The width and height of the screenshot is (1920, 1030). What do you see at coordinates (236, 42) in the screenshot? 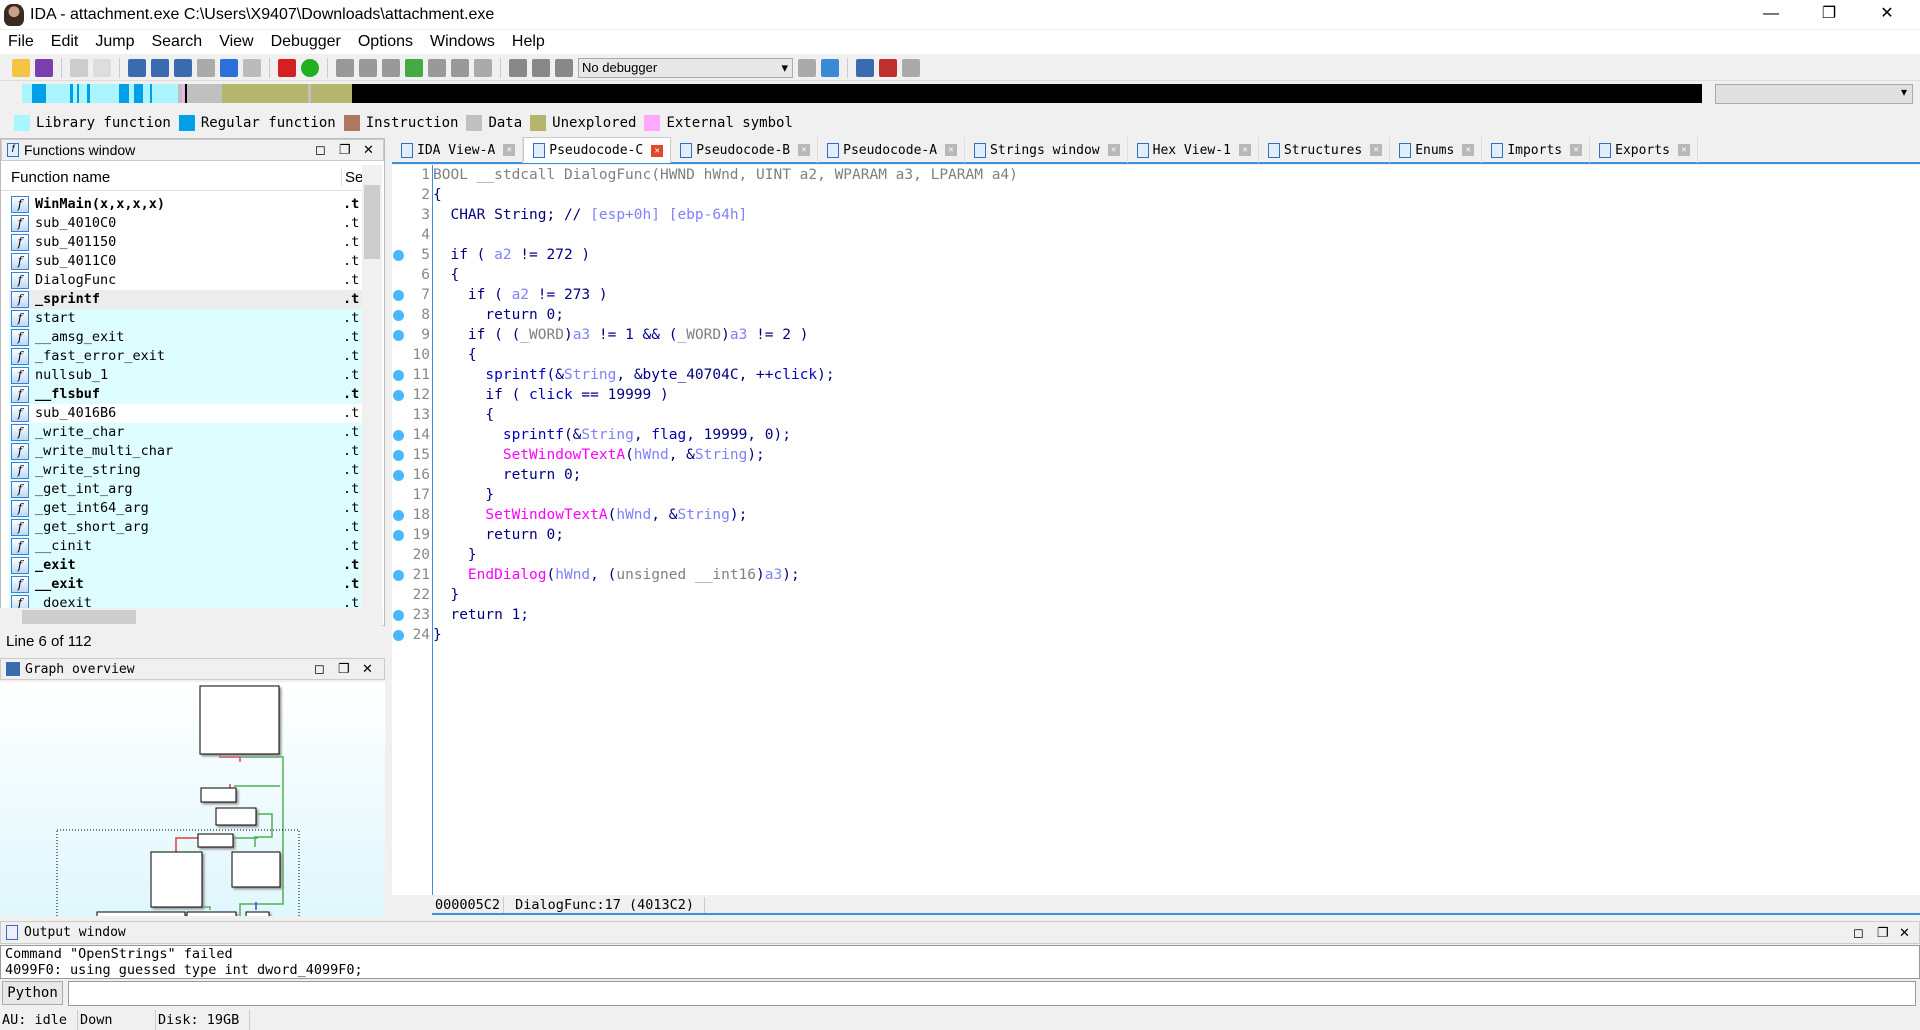
I see `menu-view: View` at bounding box center [236, 42].